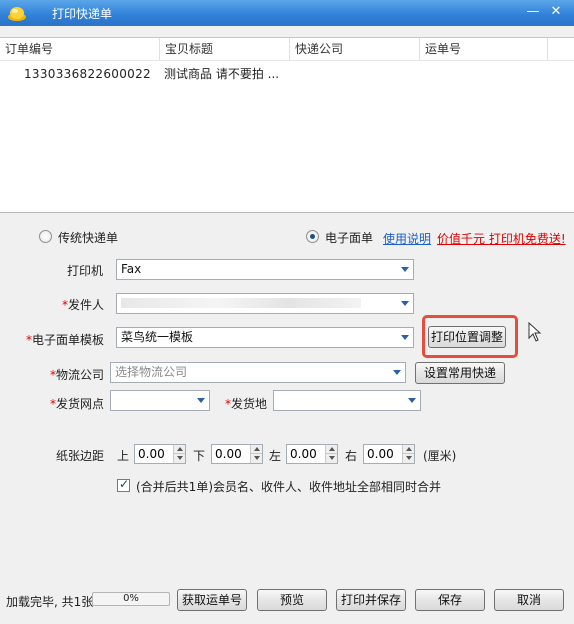 The height and width of the screenshot is (624, 574). I want to click on right-margin-value: 0.00, so click(380, 454).